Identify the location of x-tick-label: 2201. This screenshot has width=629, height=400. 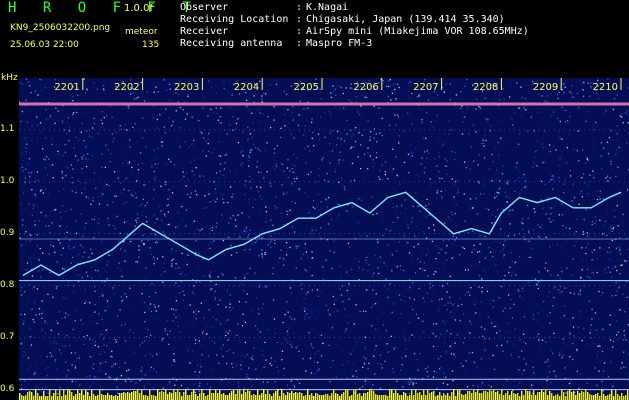
(66, 87).